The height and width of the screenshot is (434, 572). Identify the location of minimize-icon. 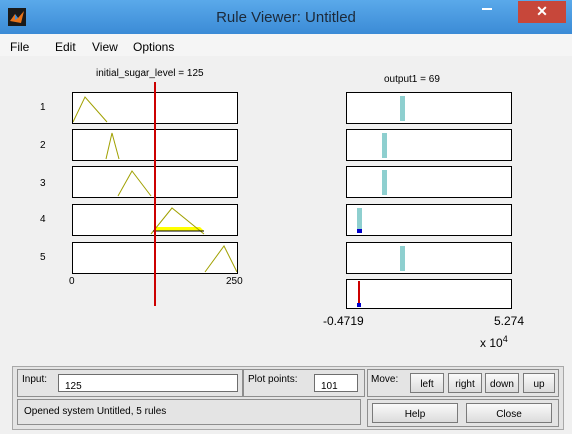
(487, 9).